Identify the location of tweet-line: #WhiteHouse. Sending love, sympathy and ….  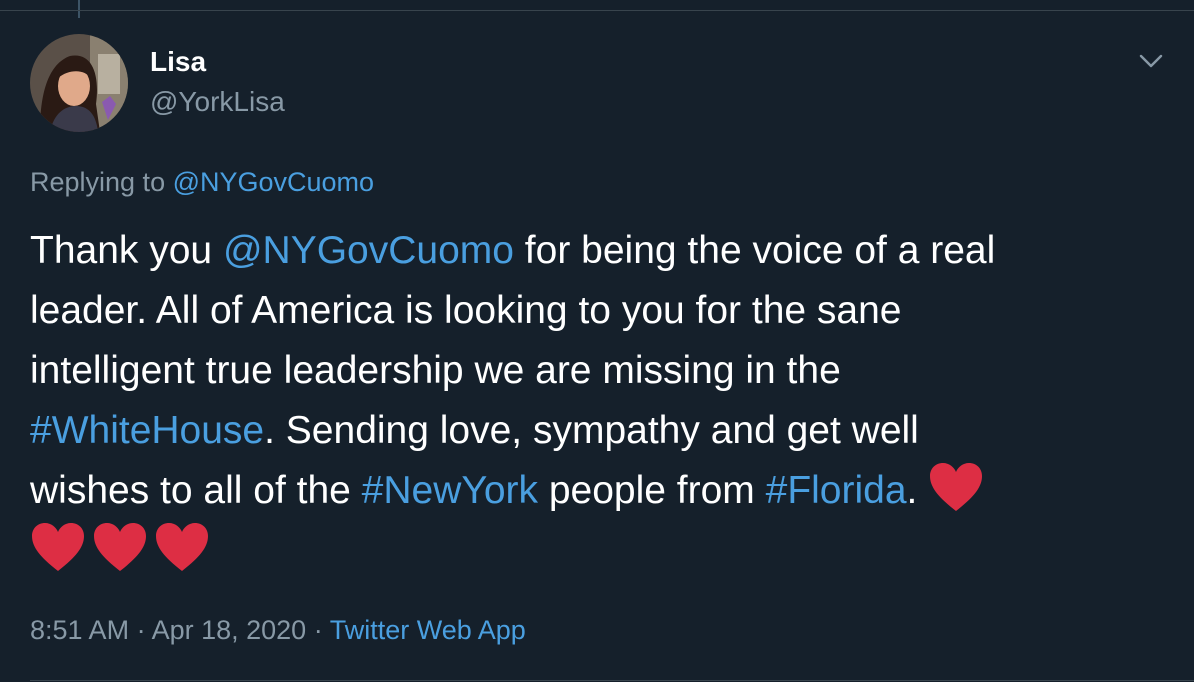
(590, 431).